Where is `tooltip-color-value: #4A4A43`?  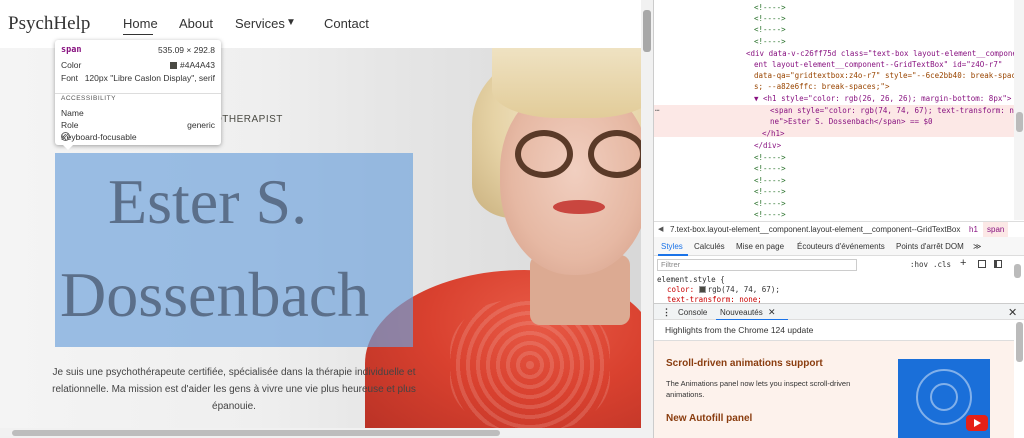
tooltip-color-value: #4A4A43 is located at coordinates (192, 65).